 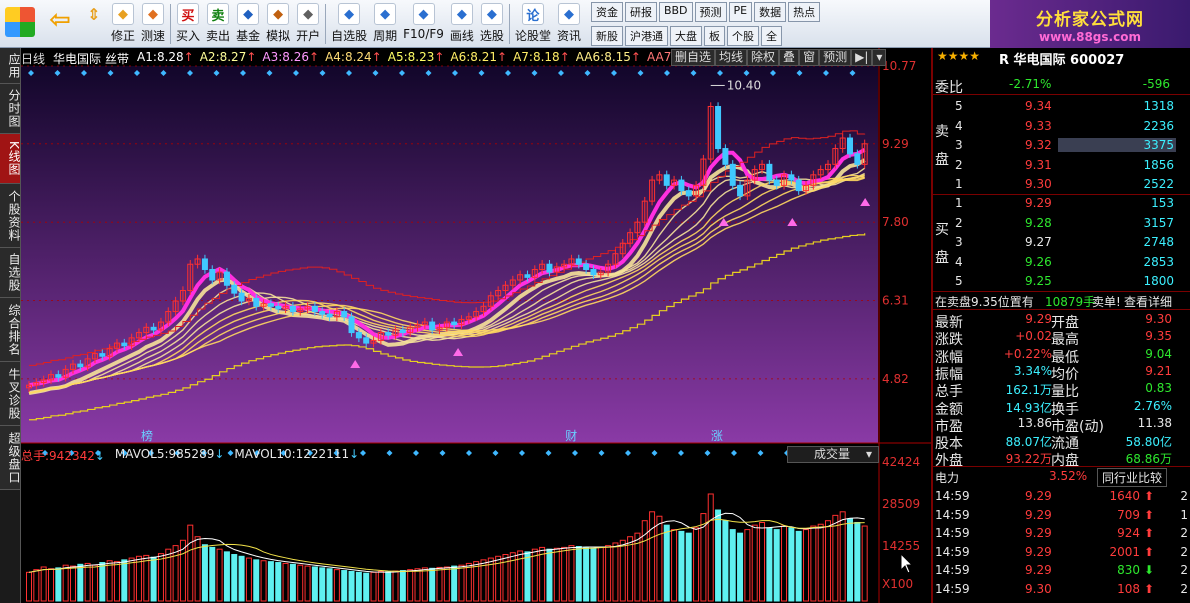 What do you see at coordinates (771, 36) in the screenshot?
I see `toolbar-mini-12: 全` at bounding box center [771, 36].